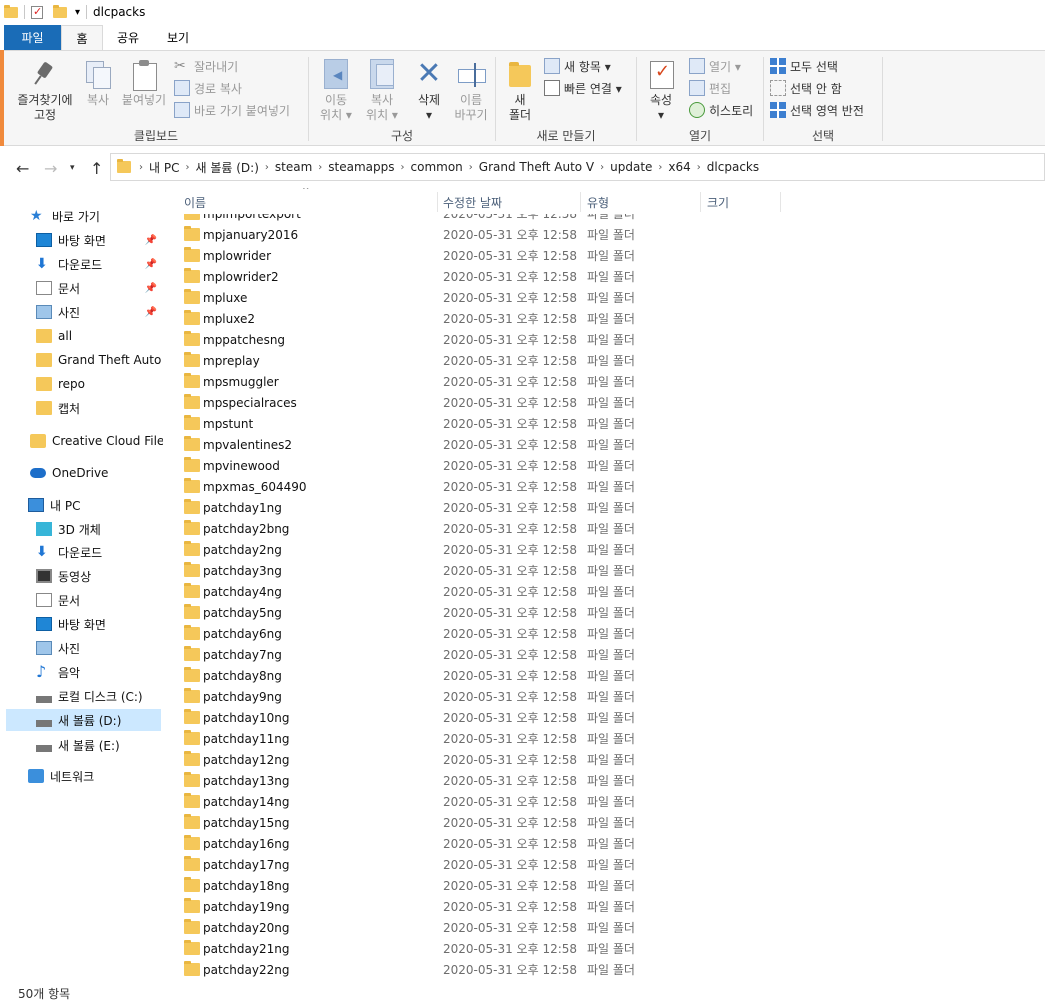 This screenshot has width=1045, height=1004. What do you see at coordinates (429, 91) in the screenshot?
I see `delete-button: ✕ 삭제 ▾` at bounding box center [429, 91].